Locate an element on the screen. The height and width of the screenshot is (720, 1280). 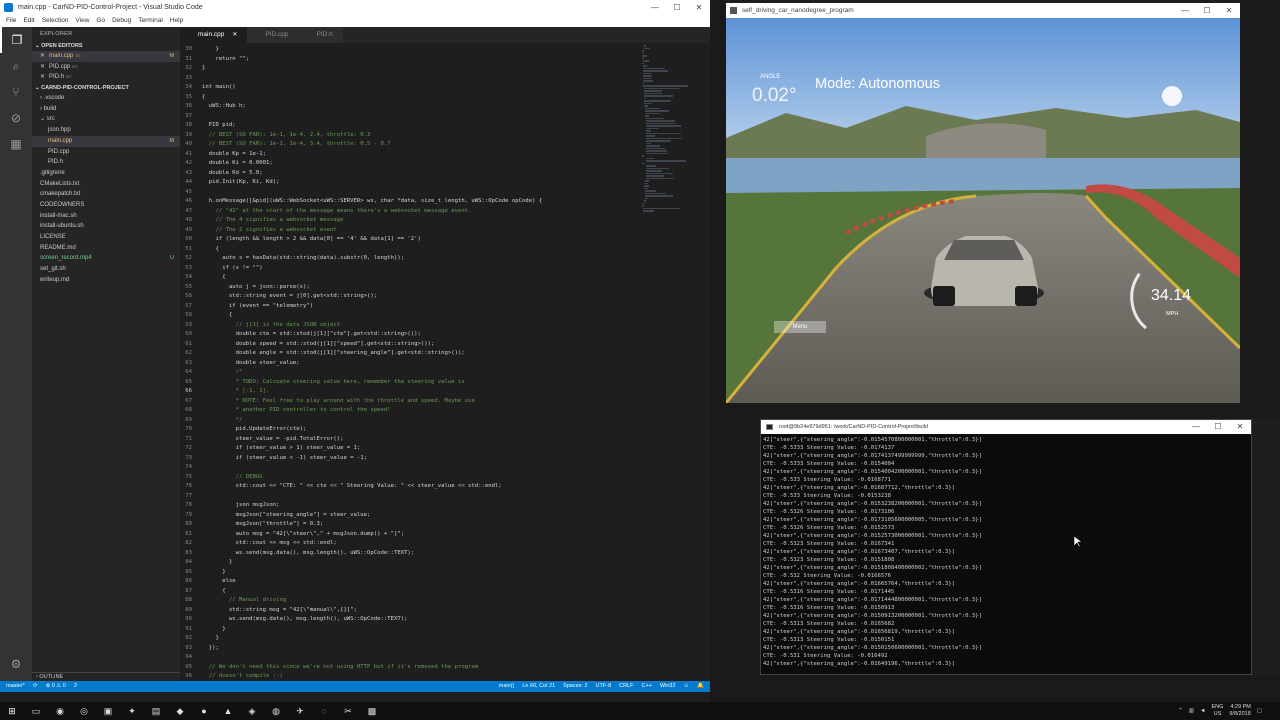
clock: 4:29 PM 9/8/2018 is located at coordinates (1239, 711).